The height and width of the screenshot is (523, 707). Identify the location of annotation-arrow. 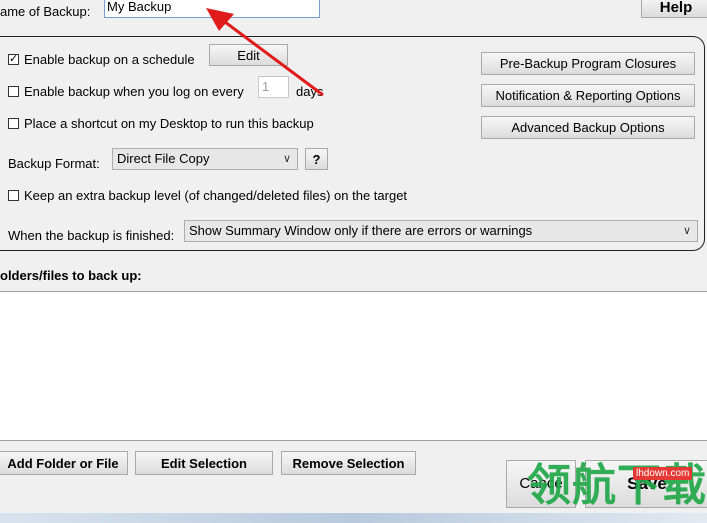
(265, 52).